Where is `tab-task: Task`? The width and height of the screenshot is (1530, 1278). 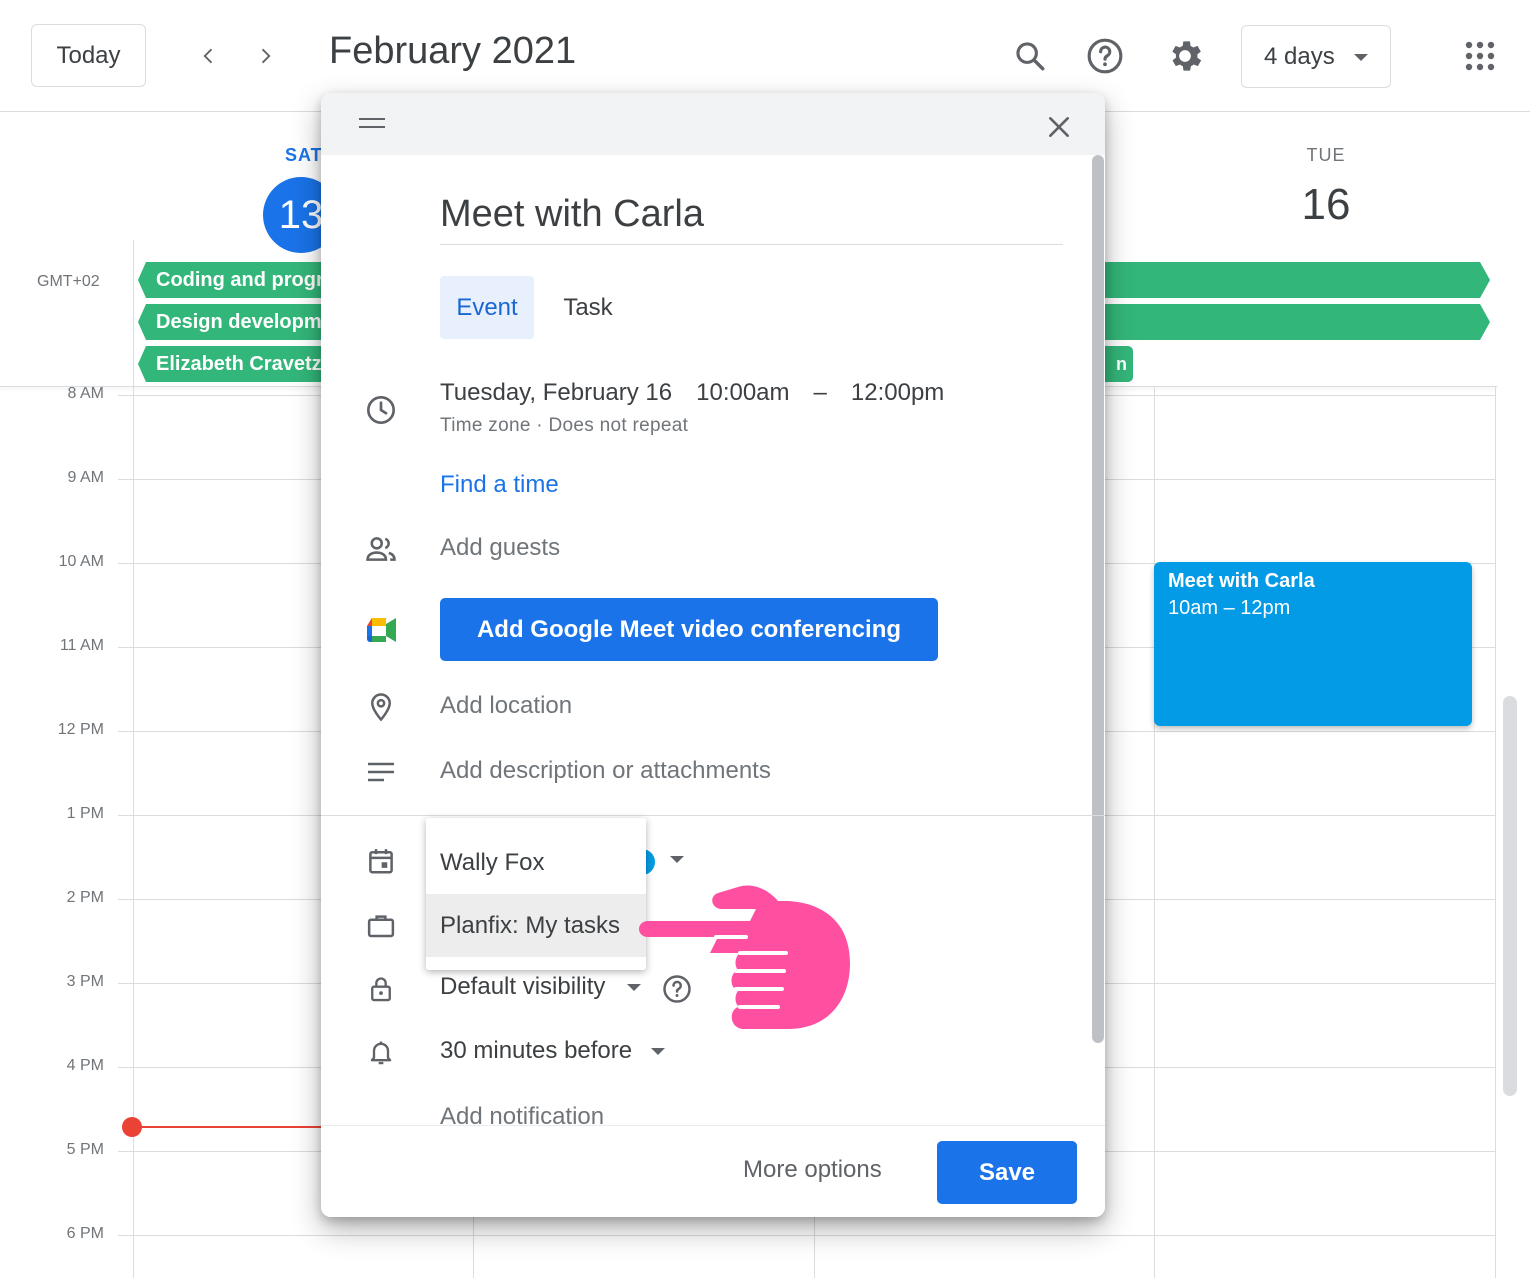 tab-task: Task is located at coordinates (588, 307).